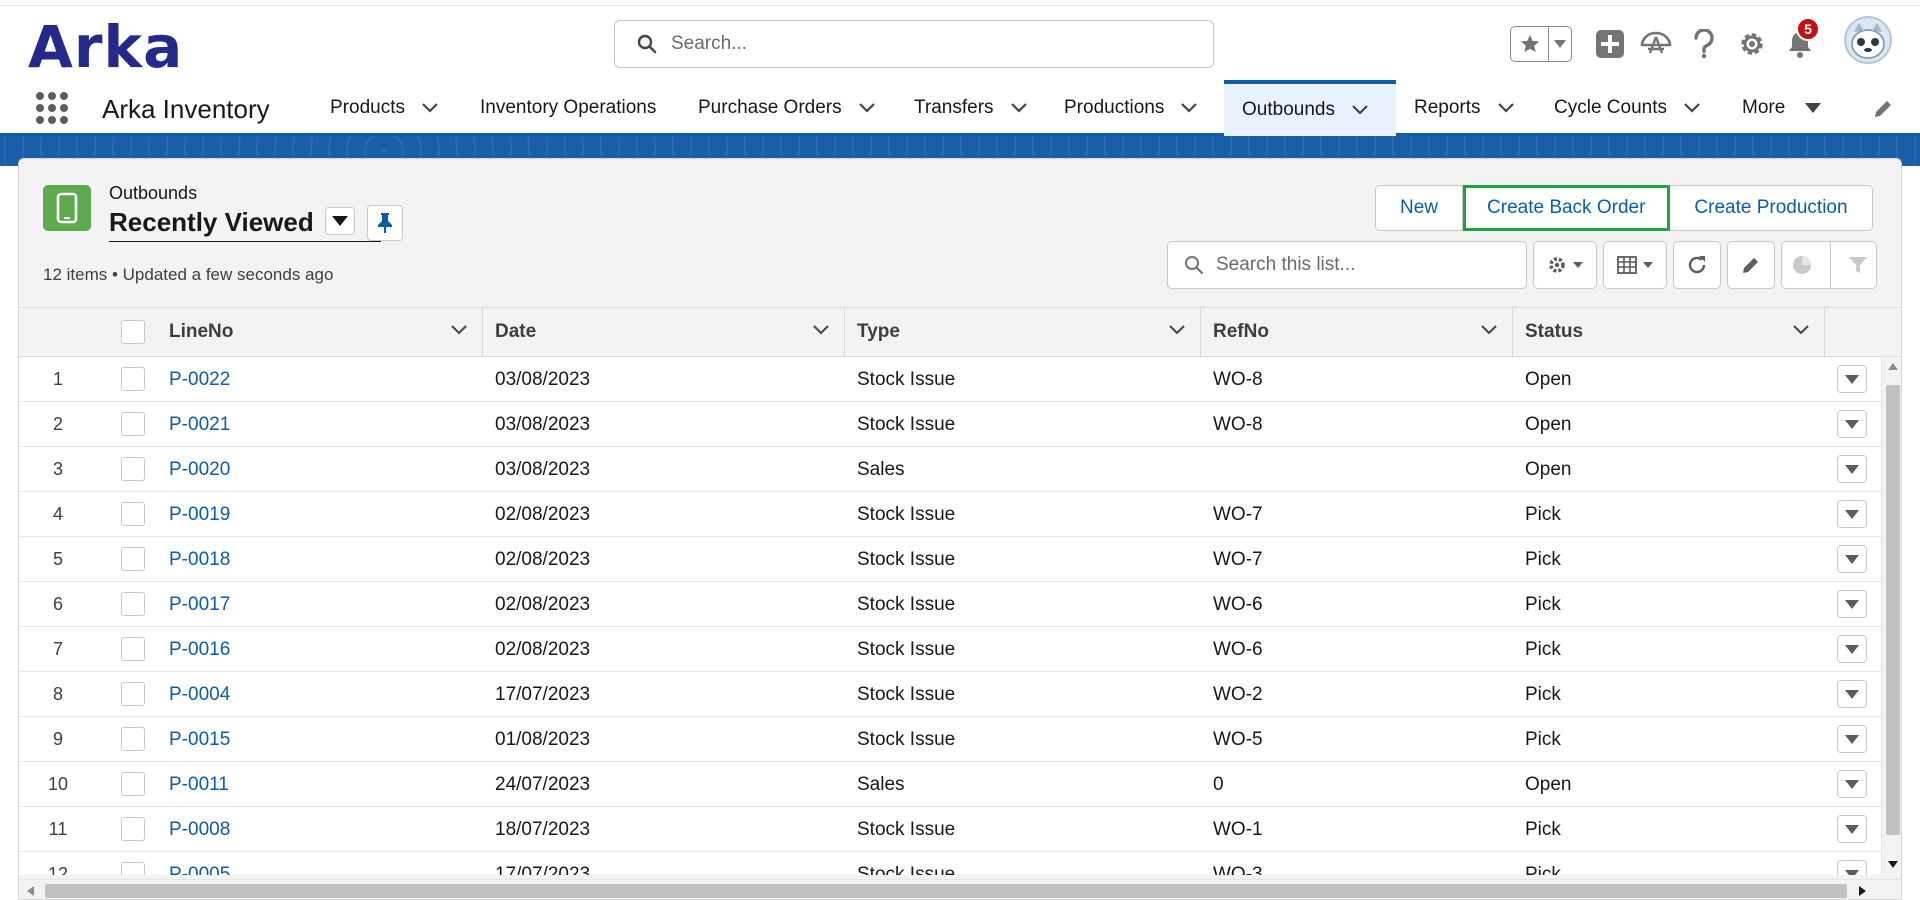 This screenshot has height=900, width=1920. Describe the element at coordinates (787, 108) in the screenshot. I see `nav-item-purchase-orders: Purchase Orders` at that location.